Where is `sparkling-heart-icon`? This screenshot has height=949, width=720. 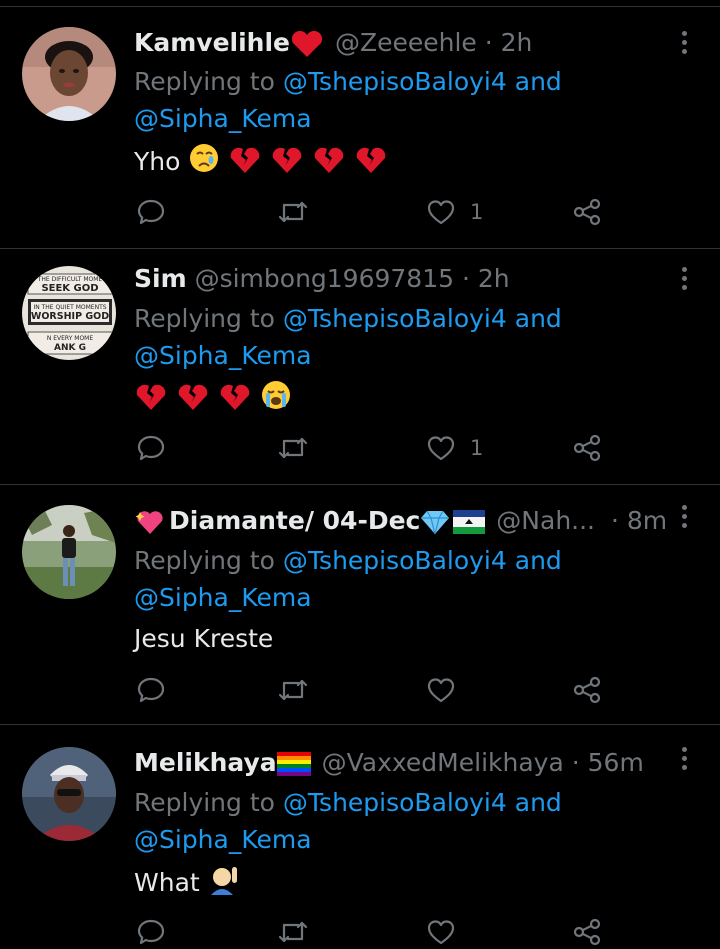
sparkling-heart-icon is located at coordinates (149, 522).